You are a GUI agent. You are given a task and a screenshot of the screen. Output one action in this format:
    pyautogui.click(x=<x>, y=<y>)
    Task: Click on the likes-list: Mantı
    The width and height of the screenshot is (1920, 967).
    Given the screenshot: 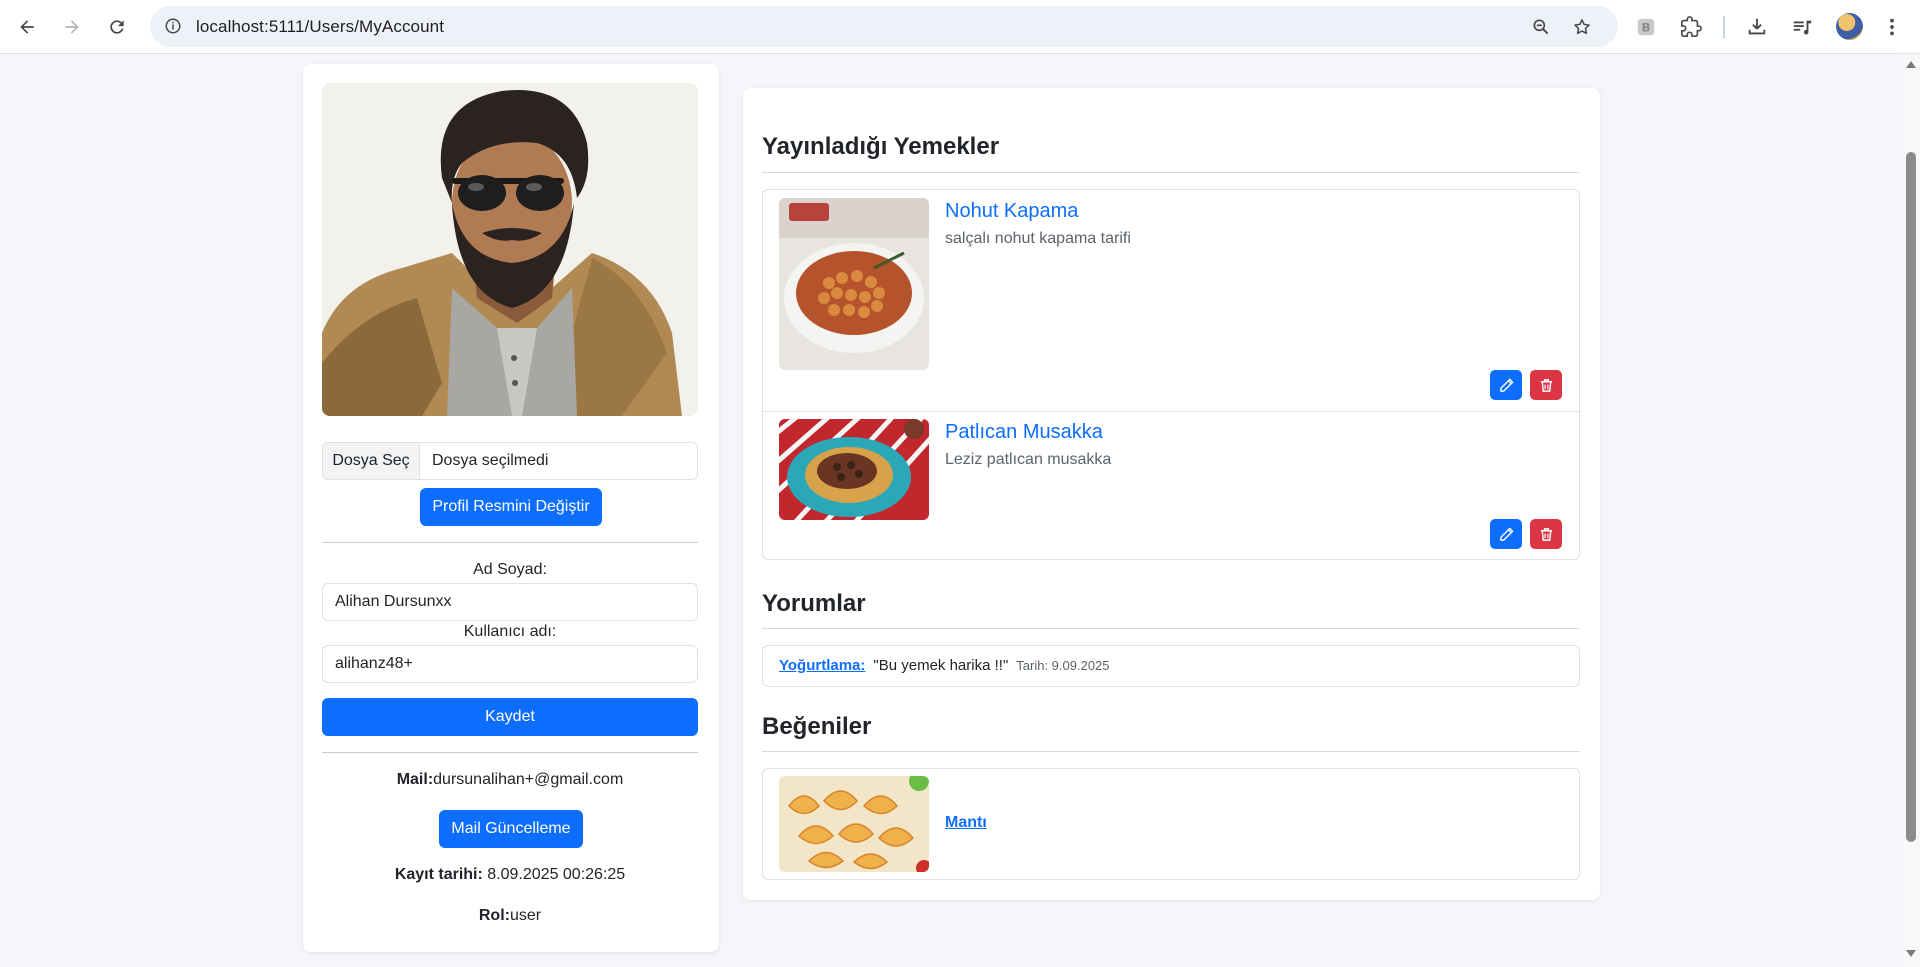 What is the action you would take?
    pyautogui.click(x=1171, y=824)
    